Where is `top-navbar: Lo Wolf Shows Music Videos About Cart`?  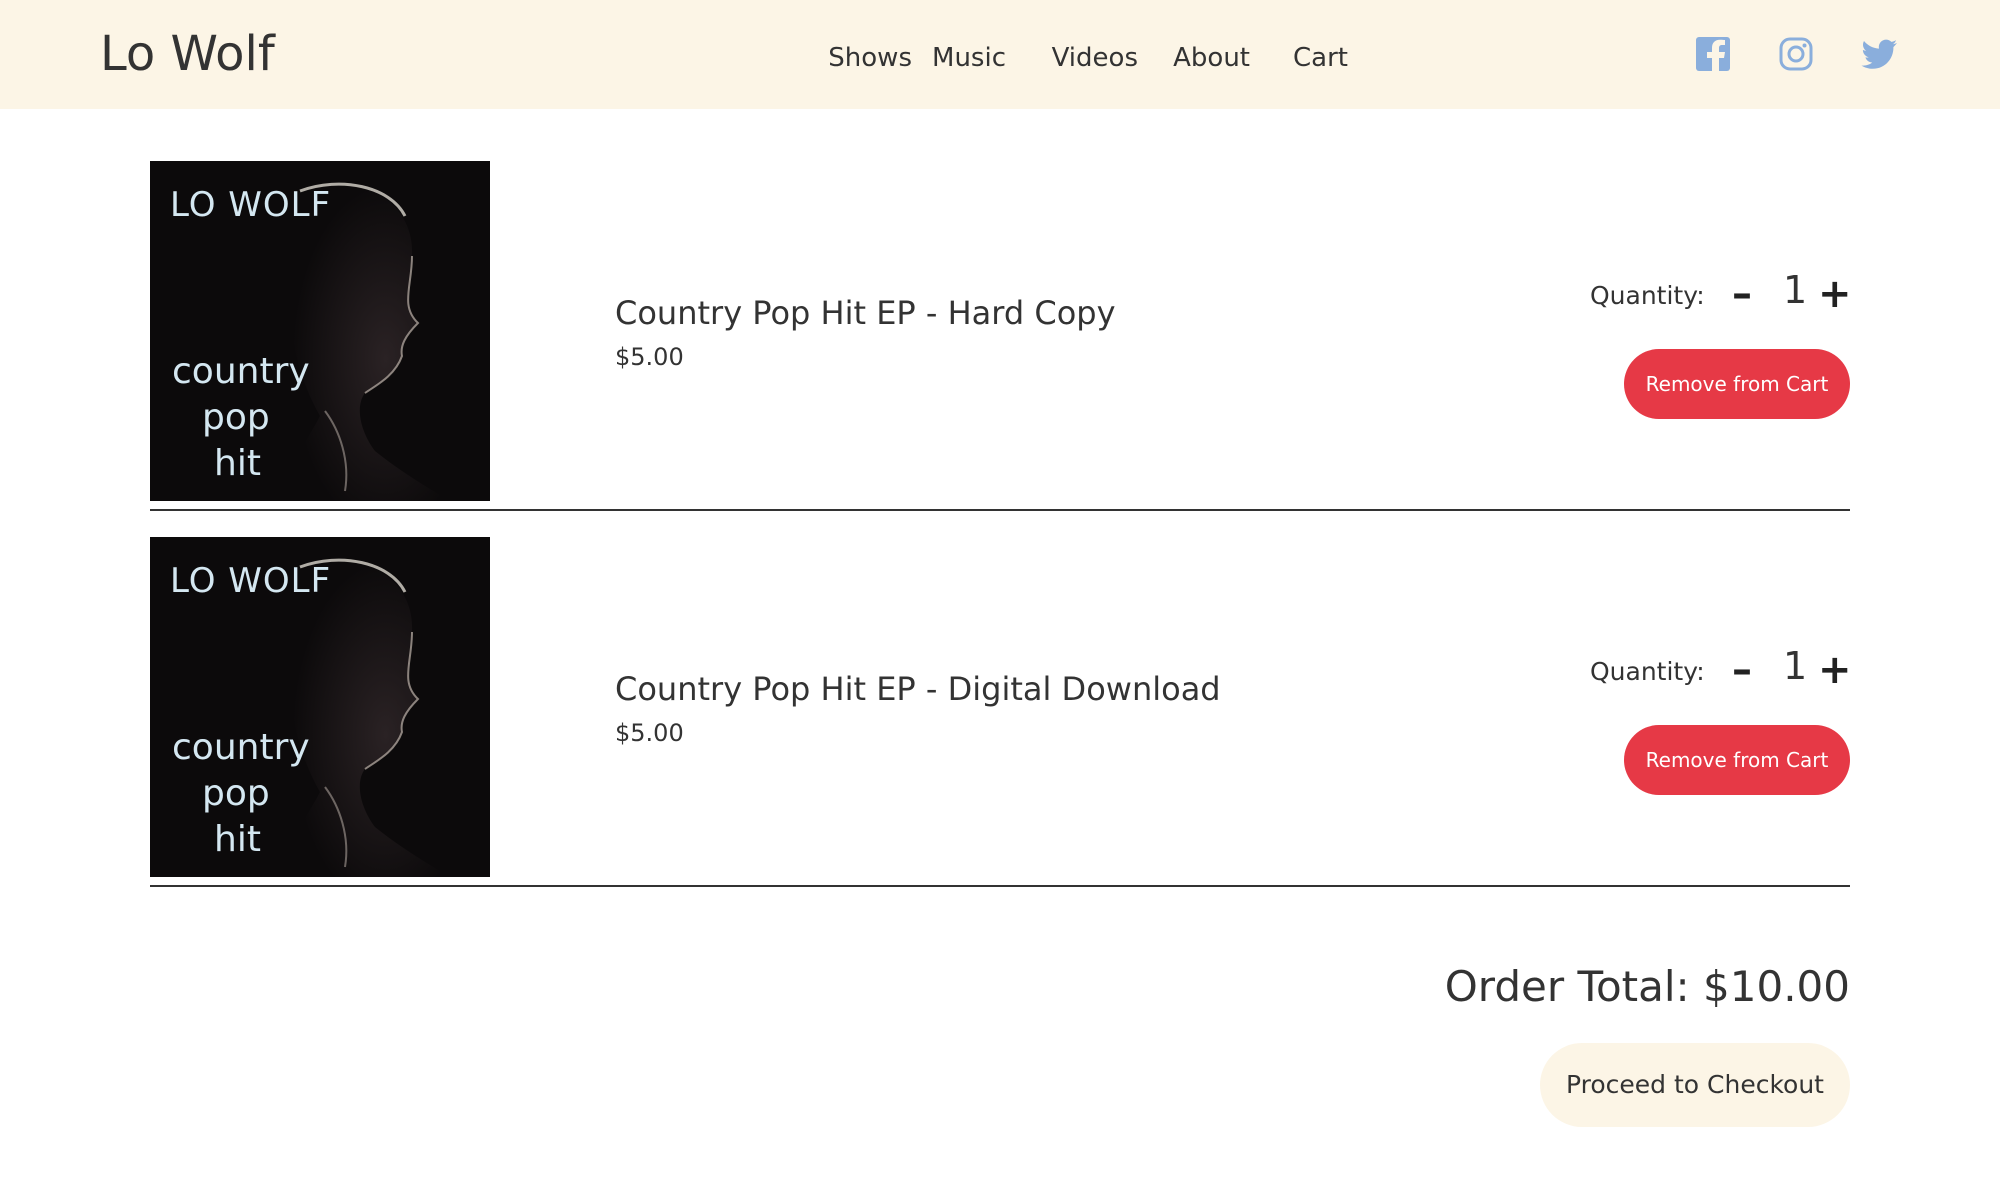
top-navbar: Lo Wolf Shows Music Videos About Cart is located at coordinates (1000, 54).